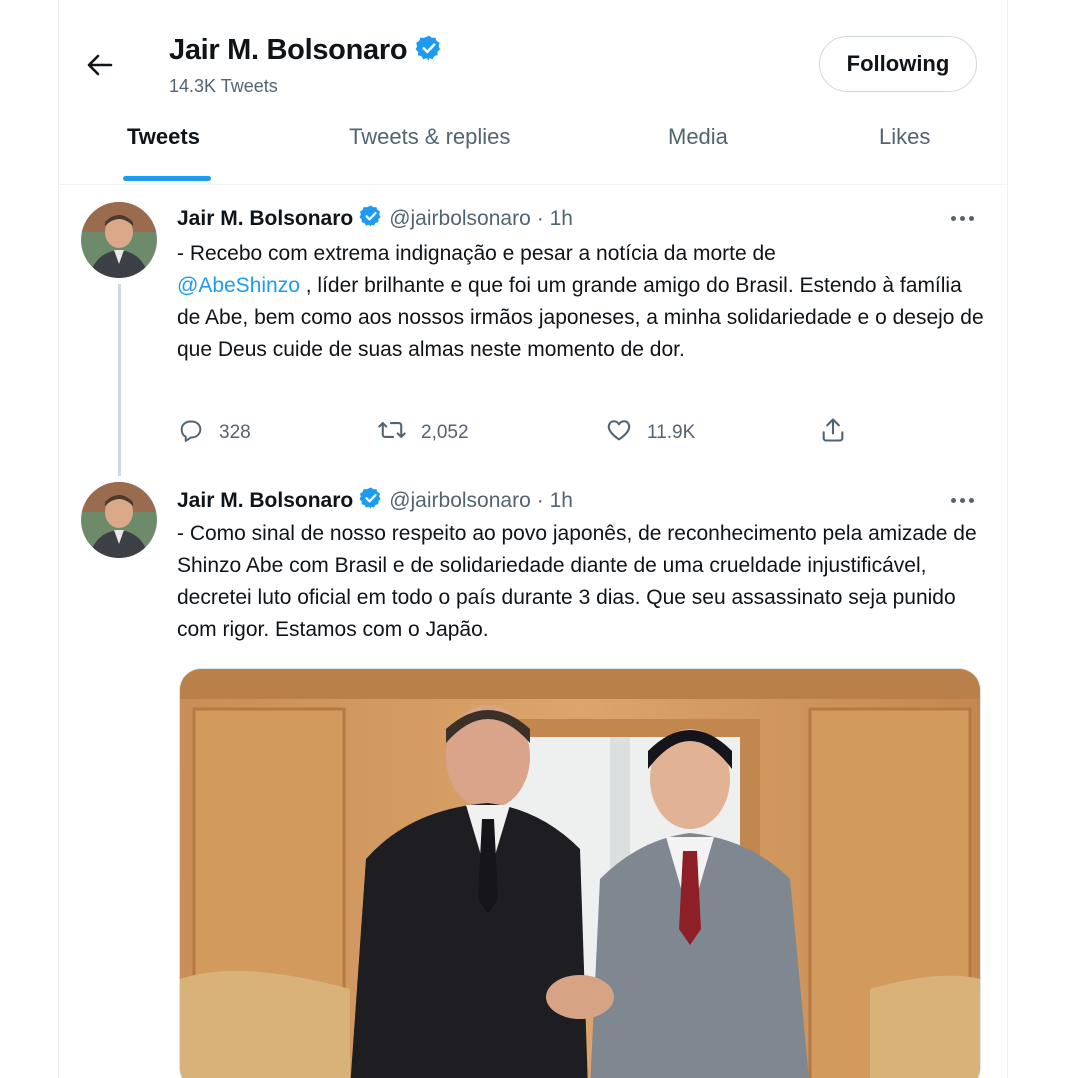 The image size is (1080, 1078). What do you see at coordinates (533, 147) in the screenshot?
I see `profile-tabs: Tweets Tweets & replies Media Likes` at bounding box center [533, 147].